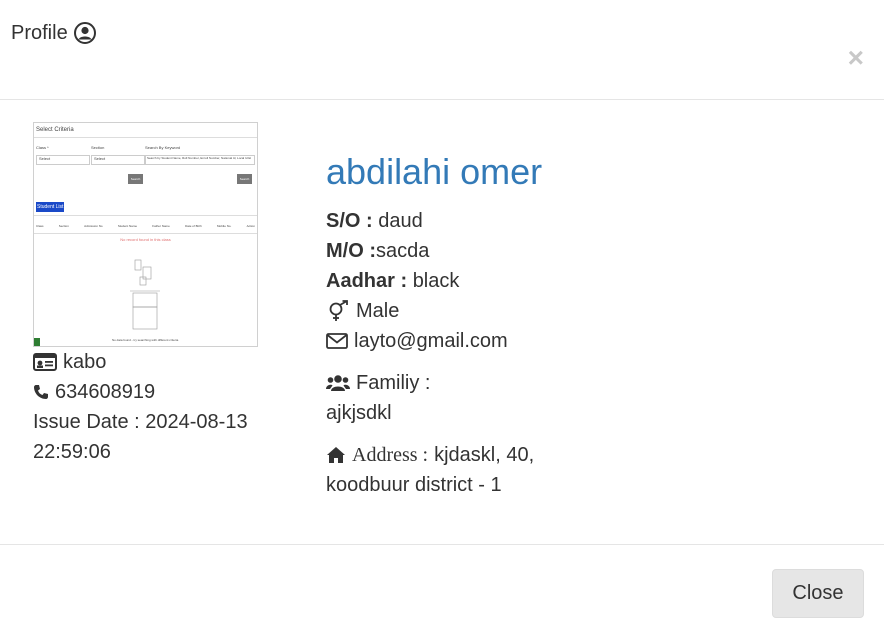 This screenshot has width=884, height=633. Describe the element at coordinates (145, 239) in the screenshot. I see `photo-no-records: No record found in this class` at that location.